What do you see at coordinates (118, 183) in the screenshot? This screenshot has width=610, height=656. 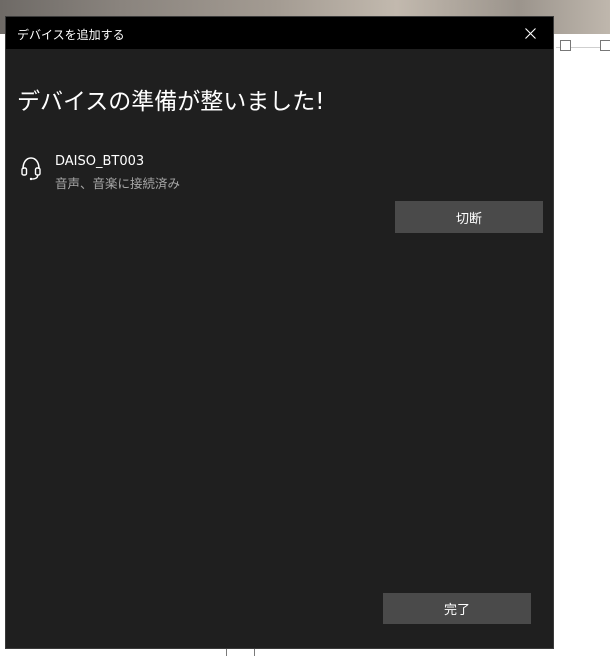 I see `device-status: 音声、音楽に接続済み` at bounding box center [118, 183].